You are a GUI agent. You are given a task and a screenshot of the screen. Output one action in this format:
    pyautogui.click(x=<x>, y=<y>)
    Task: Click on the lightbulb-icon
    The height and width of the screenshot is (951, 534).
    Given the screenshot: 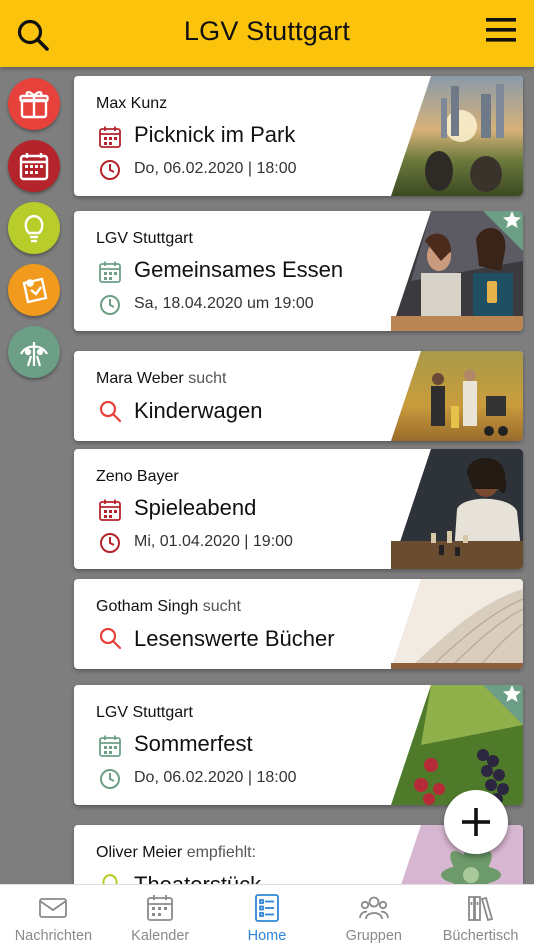 What is the action you would take?
    pyautogui.click(x=34, y=228)
    